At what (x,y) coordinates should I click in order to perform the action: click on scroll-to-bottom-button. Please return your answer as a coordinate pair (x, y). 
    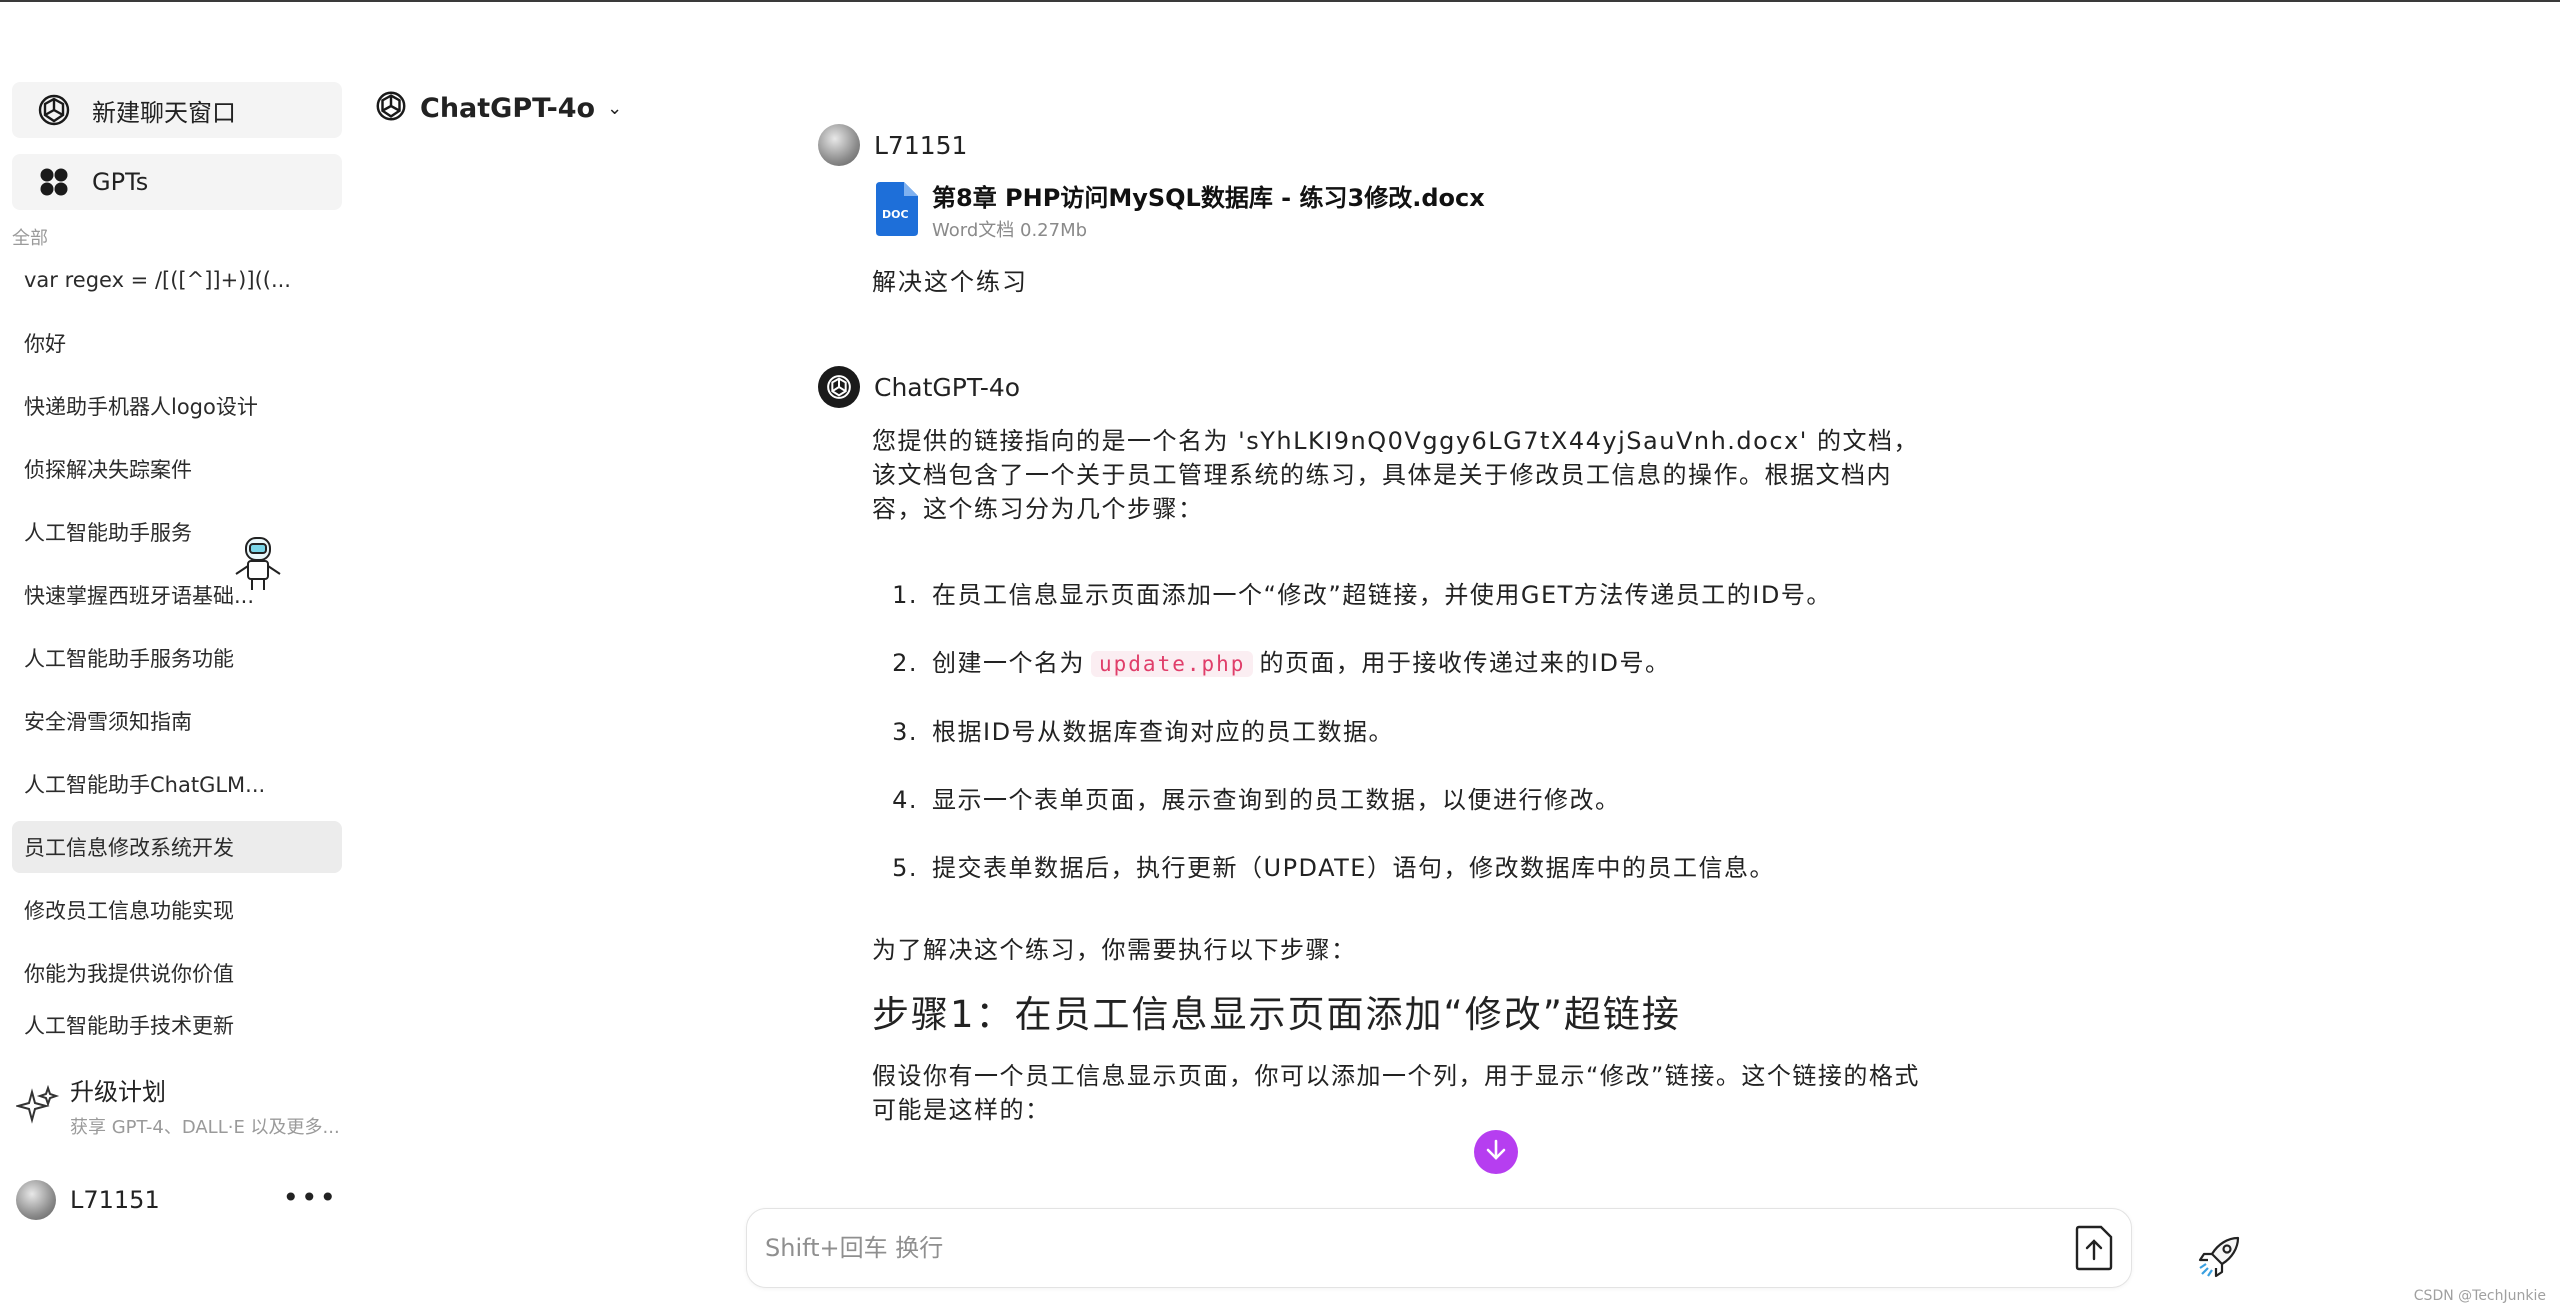
    Looking at the image, I should click on (1496, 1152).